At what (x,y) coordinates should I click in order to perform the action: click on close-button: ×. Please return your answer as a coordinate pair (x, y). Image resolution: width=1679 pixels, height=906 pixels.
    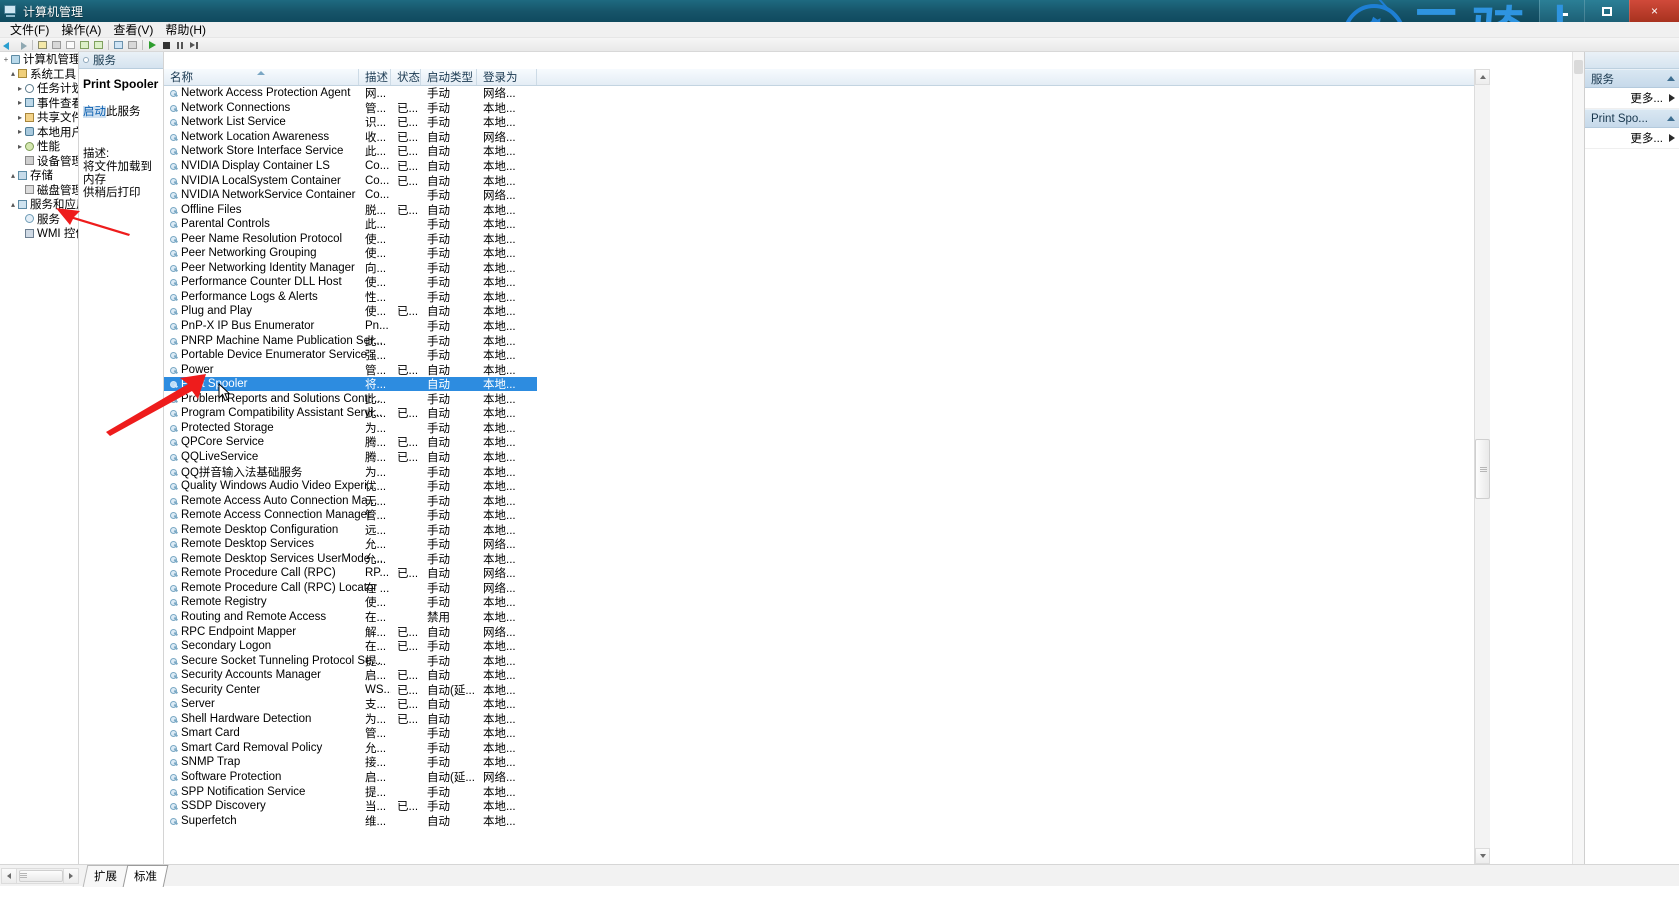
    Looking at the image, I should click on (1654, 11).